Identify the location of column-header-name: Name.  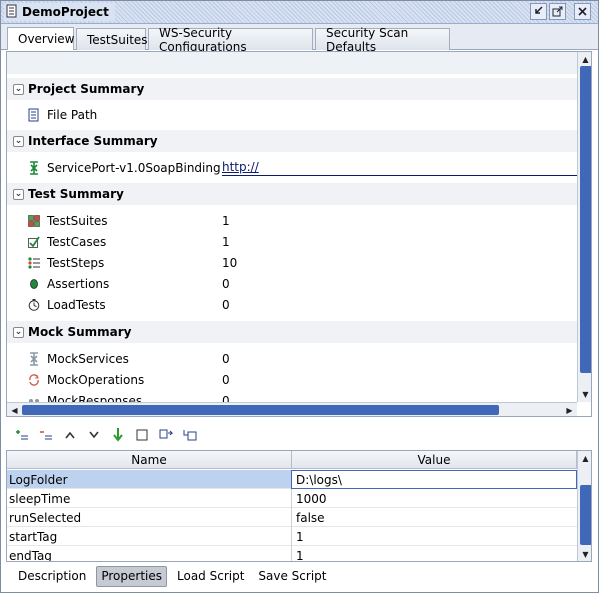
(149, 460).